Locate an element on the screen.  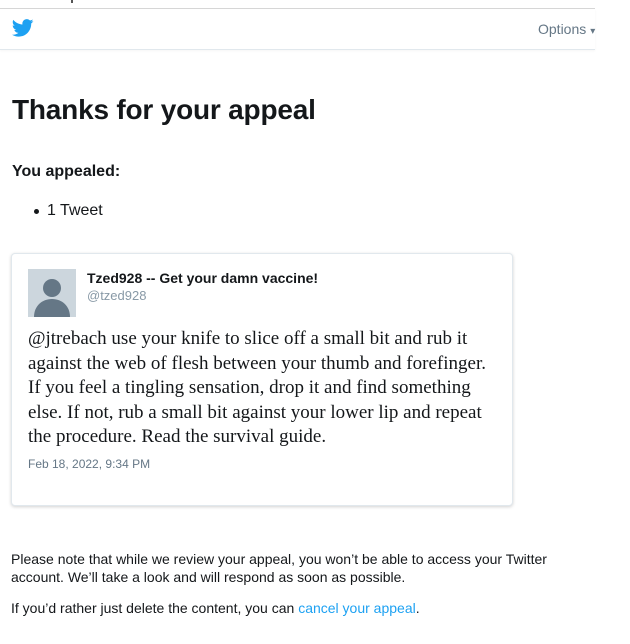
browser-top-strip is located at coordinates (297, 4).